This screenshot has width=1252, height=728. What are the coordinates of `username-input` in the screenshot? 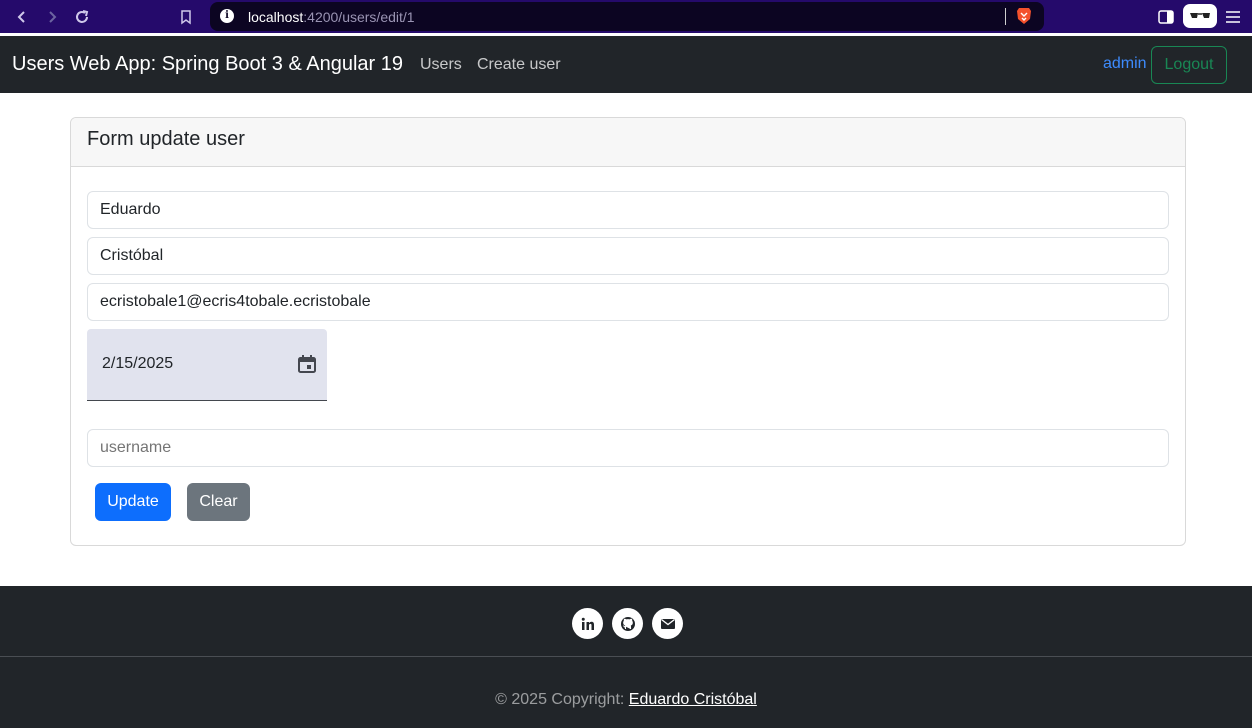 It's located at (628, 448).